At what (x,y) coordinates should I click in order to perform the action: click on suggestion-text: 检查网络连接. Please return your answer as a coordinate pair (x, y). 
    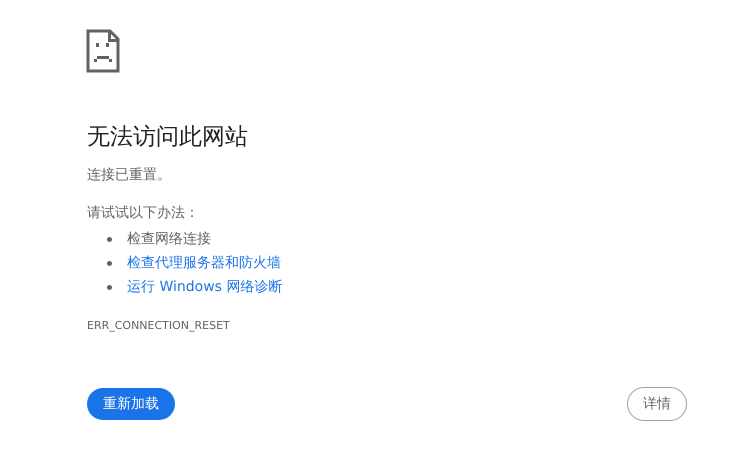
    Looking at the image, I should click on (169, 239).